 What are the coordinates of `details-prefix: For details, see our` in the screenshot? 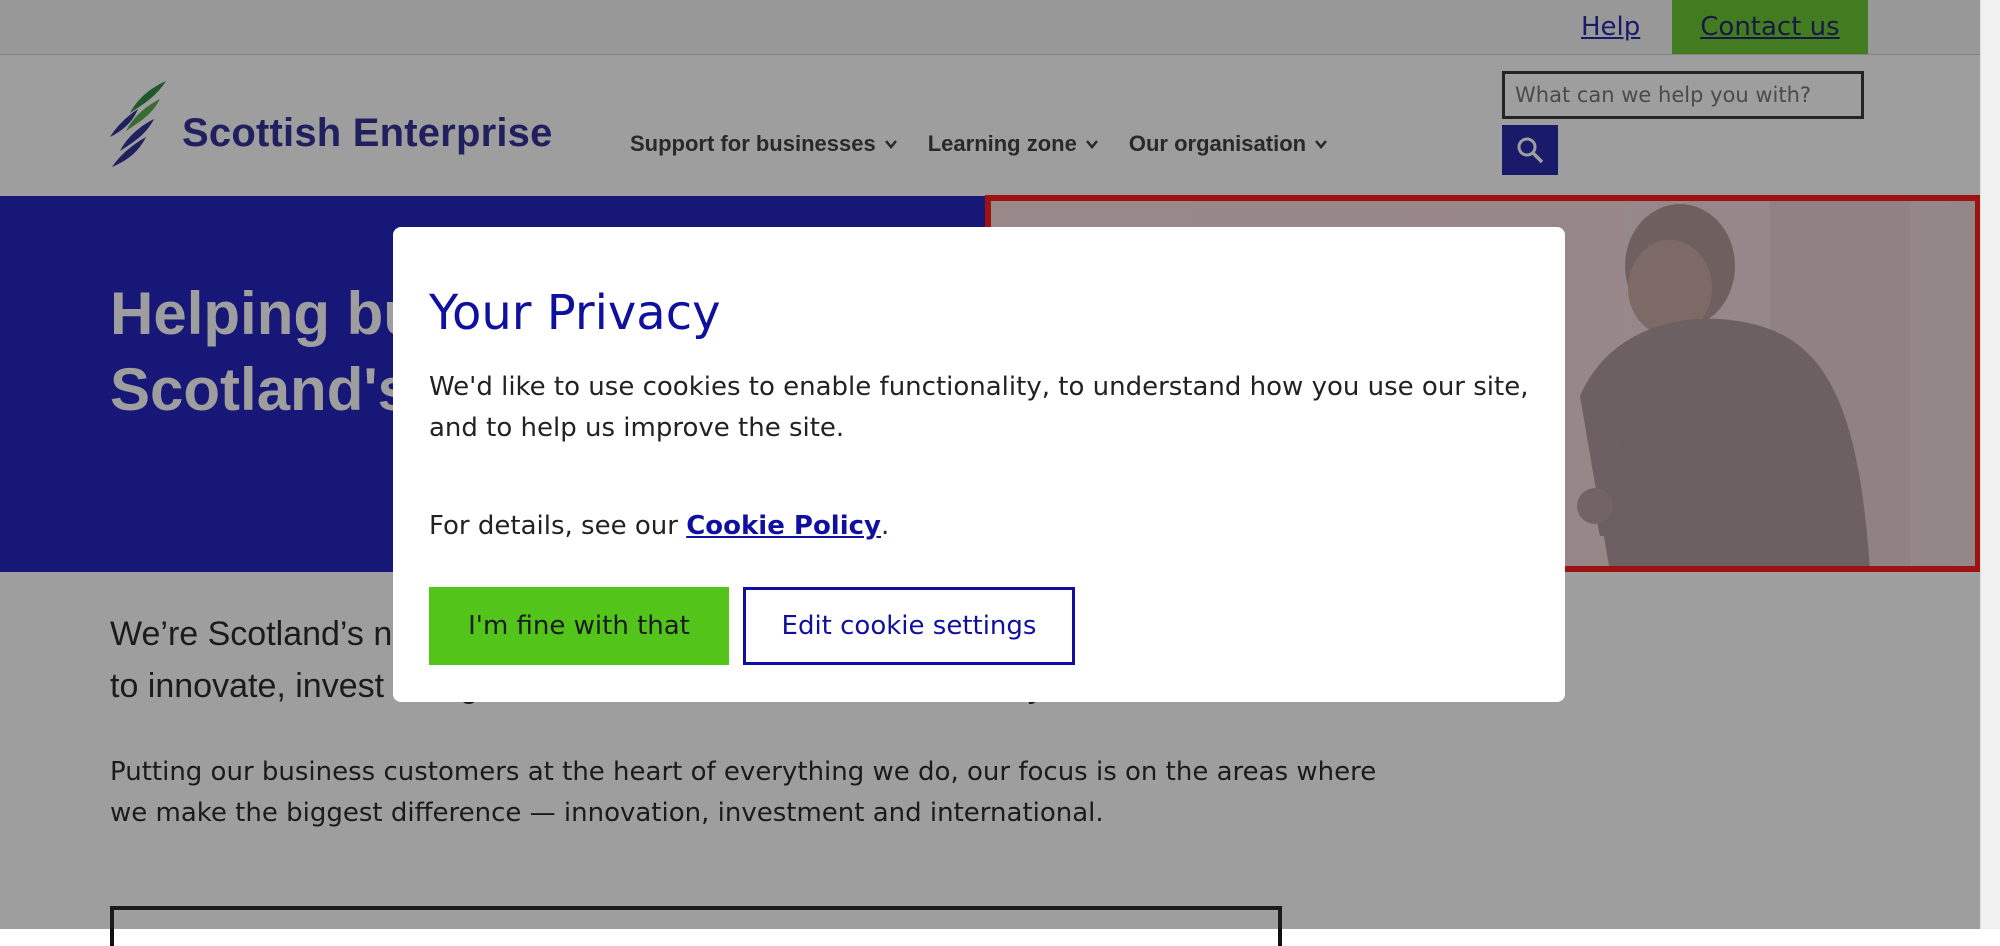 It's located at (558, 526).